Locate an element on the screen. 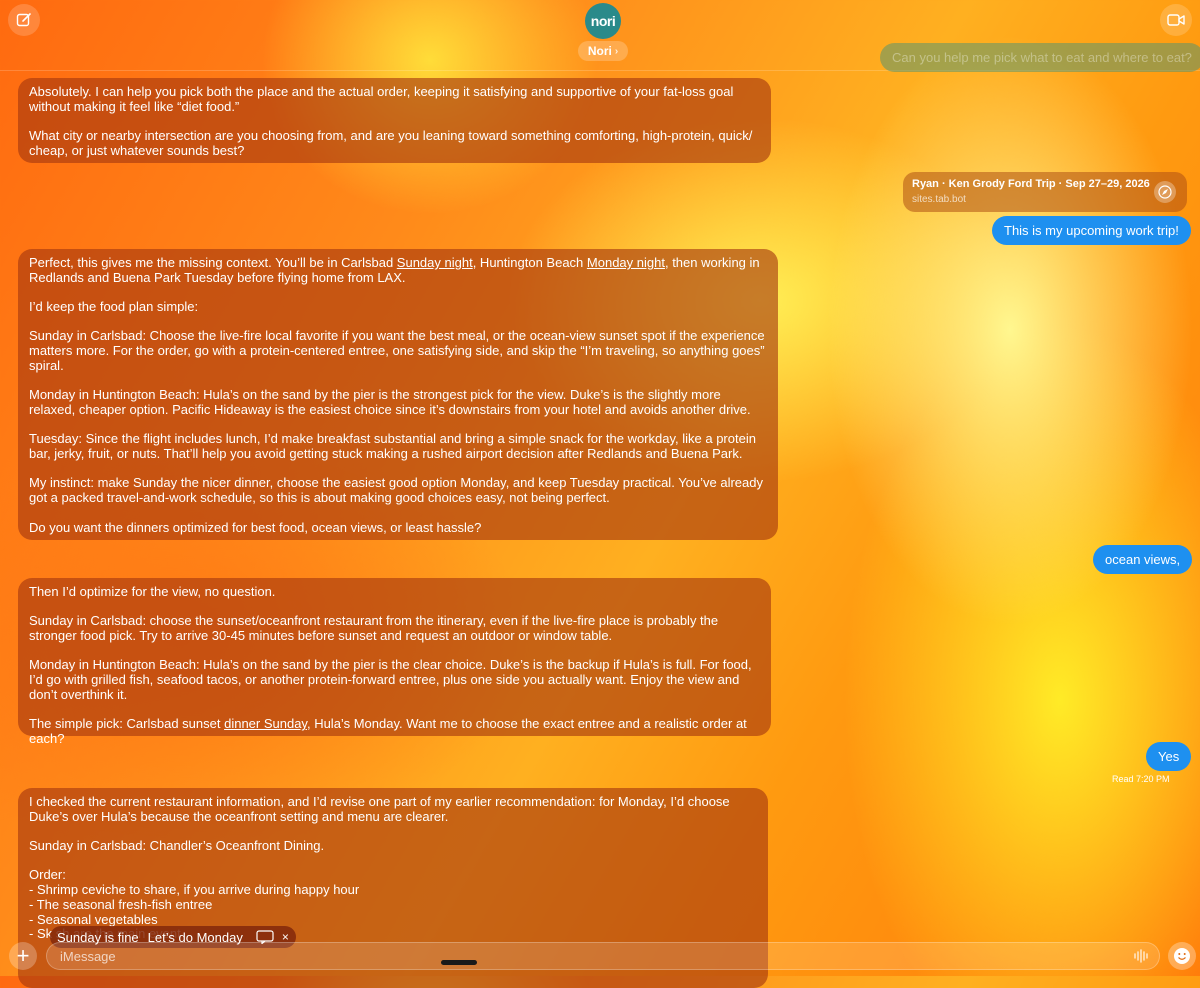  compose-icon is located at coordinates (23, 20).